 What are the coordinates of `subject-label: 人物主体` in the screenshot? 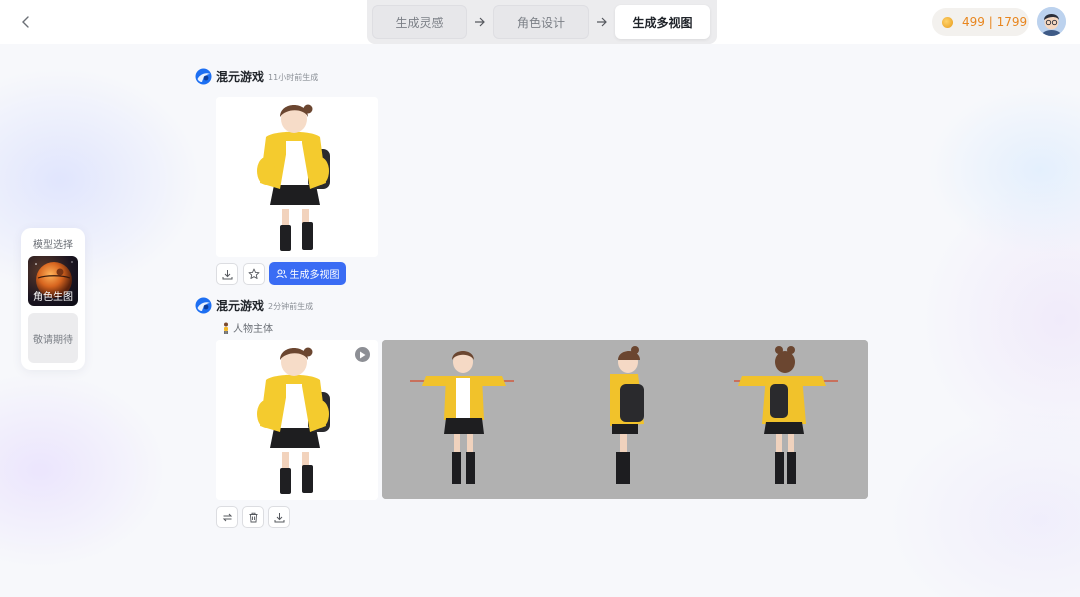 It's located at (253, 329).